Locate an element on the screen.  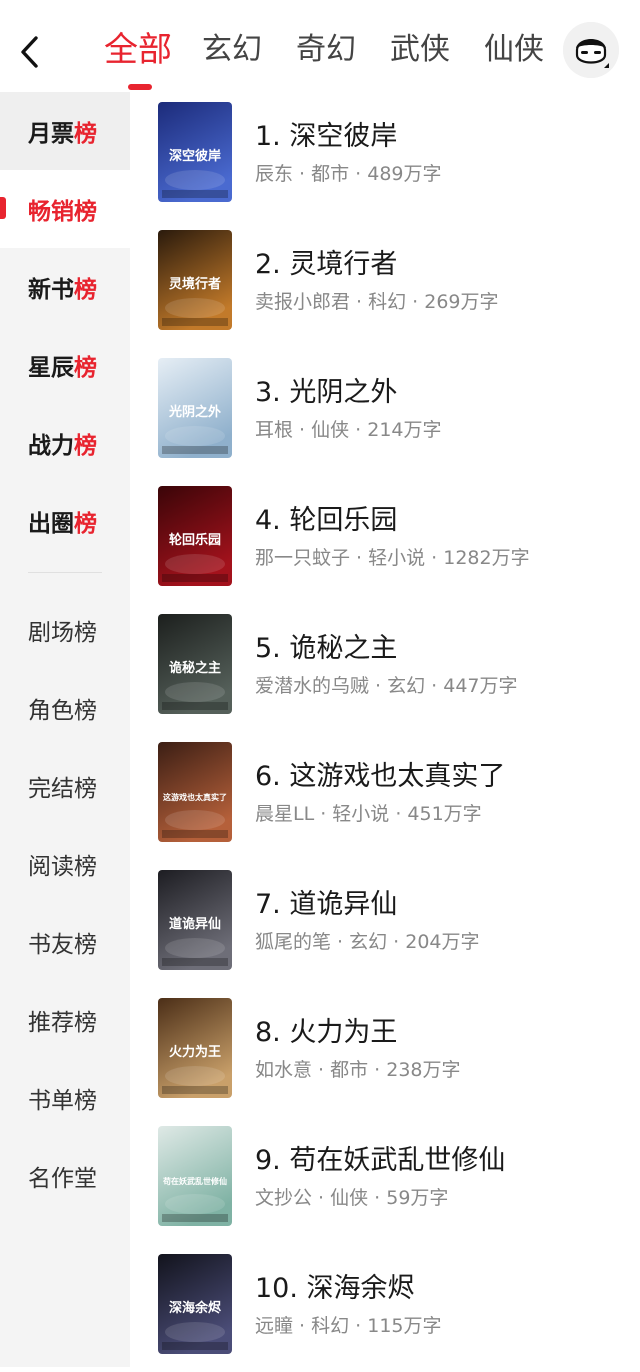
book-title: 5. 诡秘之主 is located at coordinates (326, 648).